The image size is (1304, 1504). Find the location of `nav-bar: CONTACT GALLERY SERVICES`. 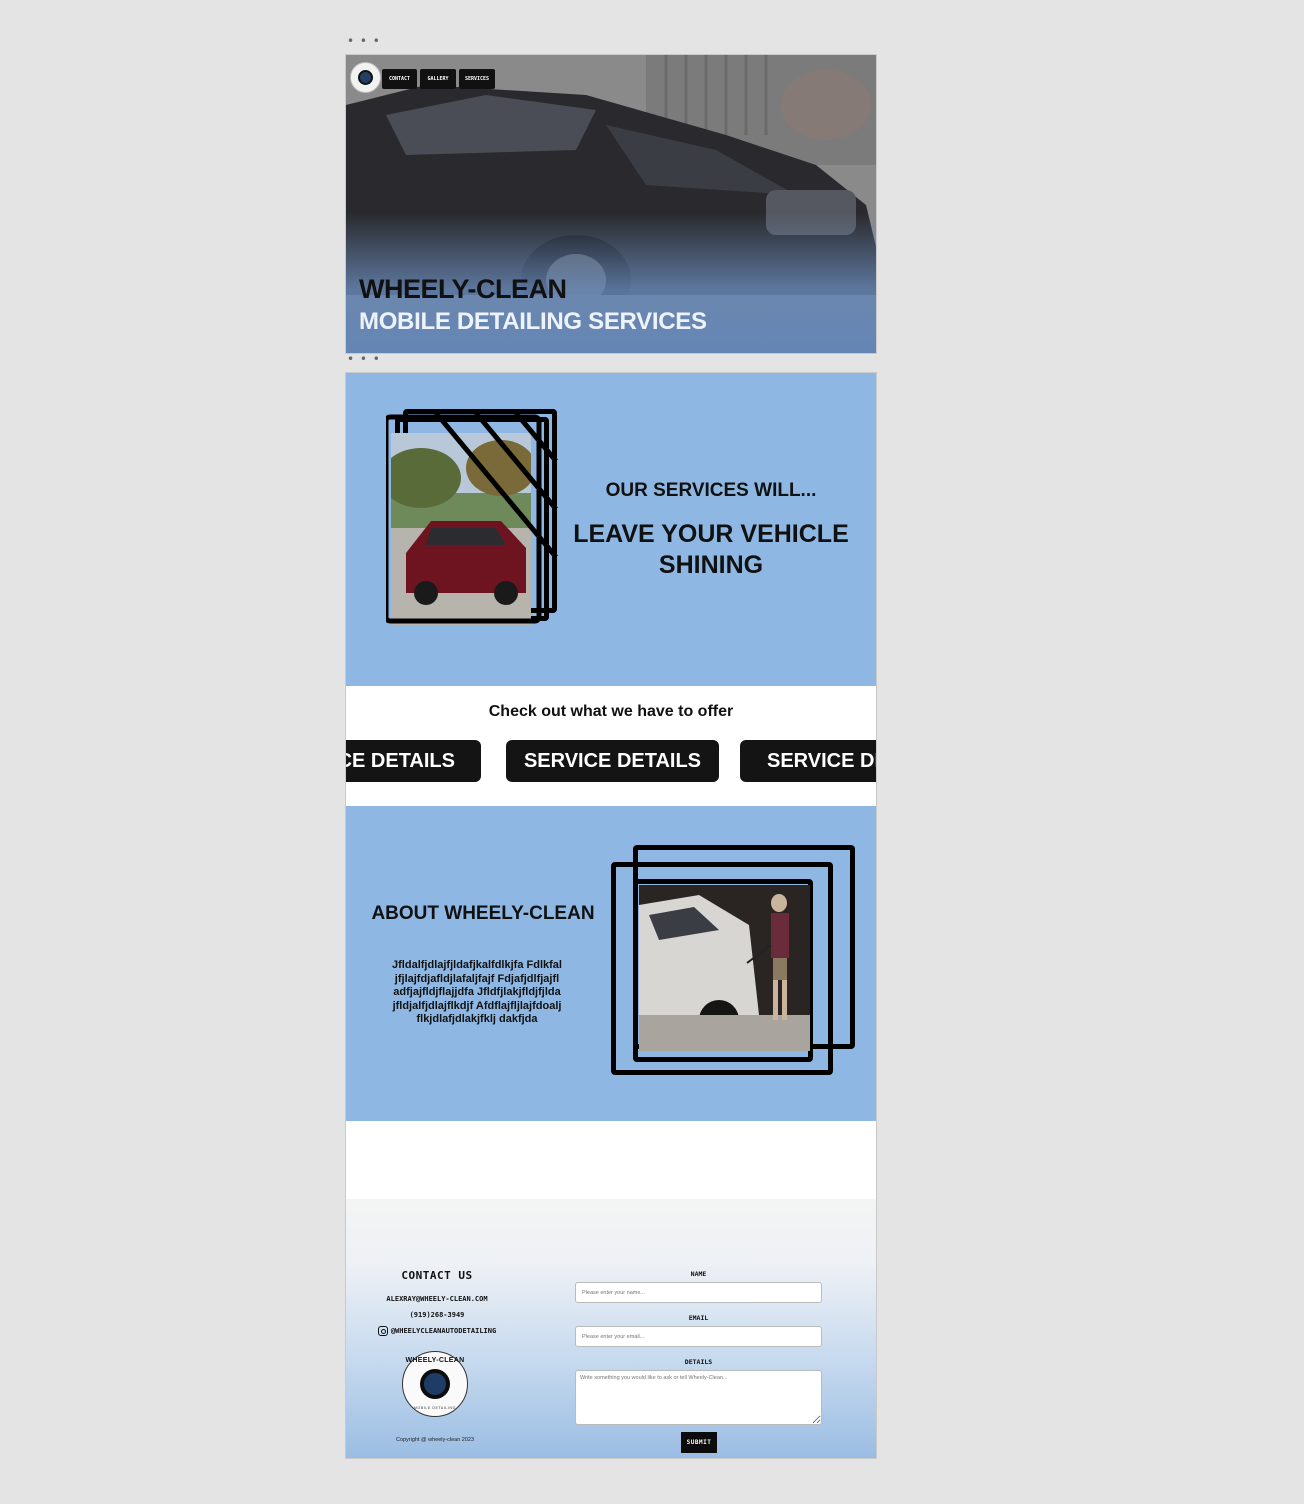

nav-bar: CONTACT GALLERY SERVICES is located at coordinates (438, 79).